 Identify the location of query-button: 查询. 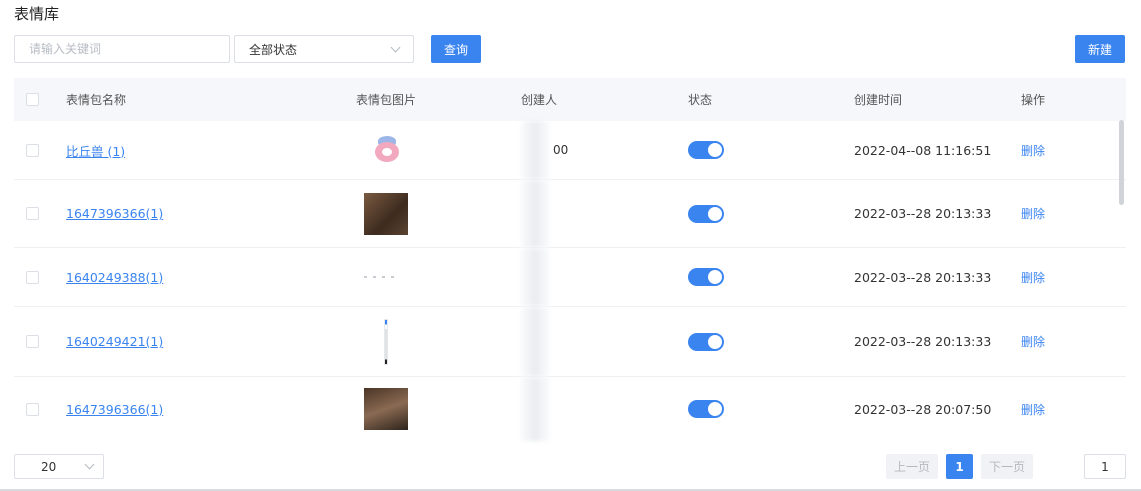
(456, 49).